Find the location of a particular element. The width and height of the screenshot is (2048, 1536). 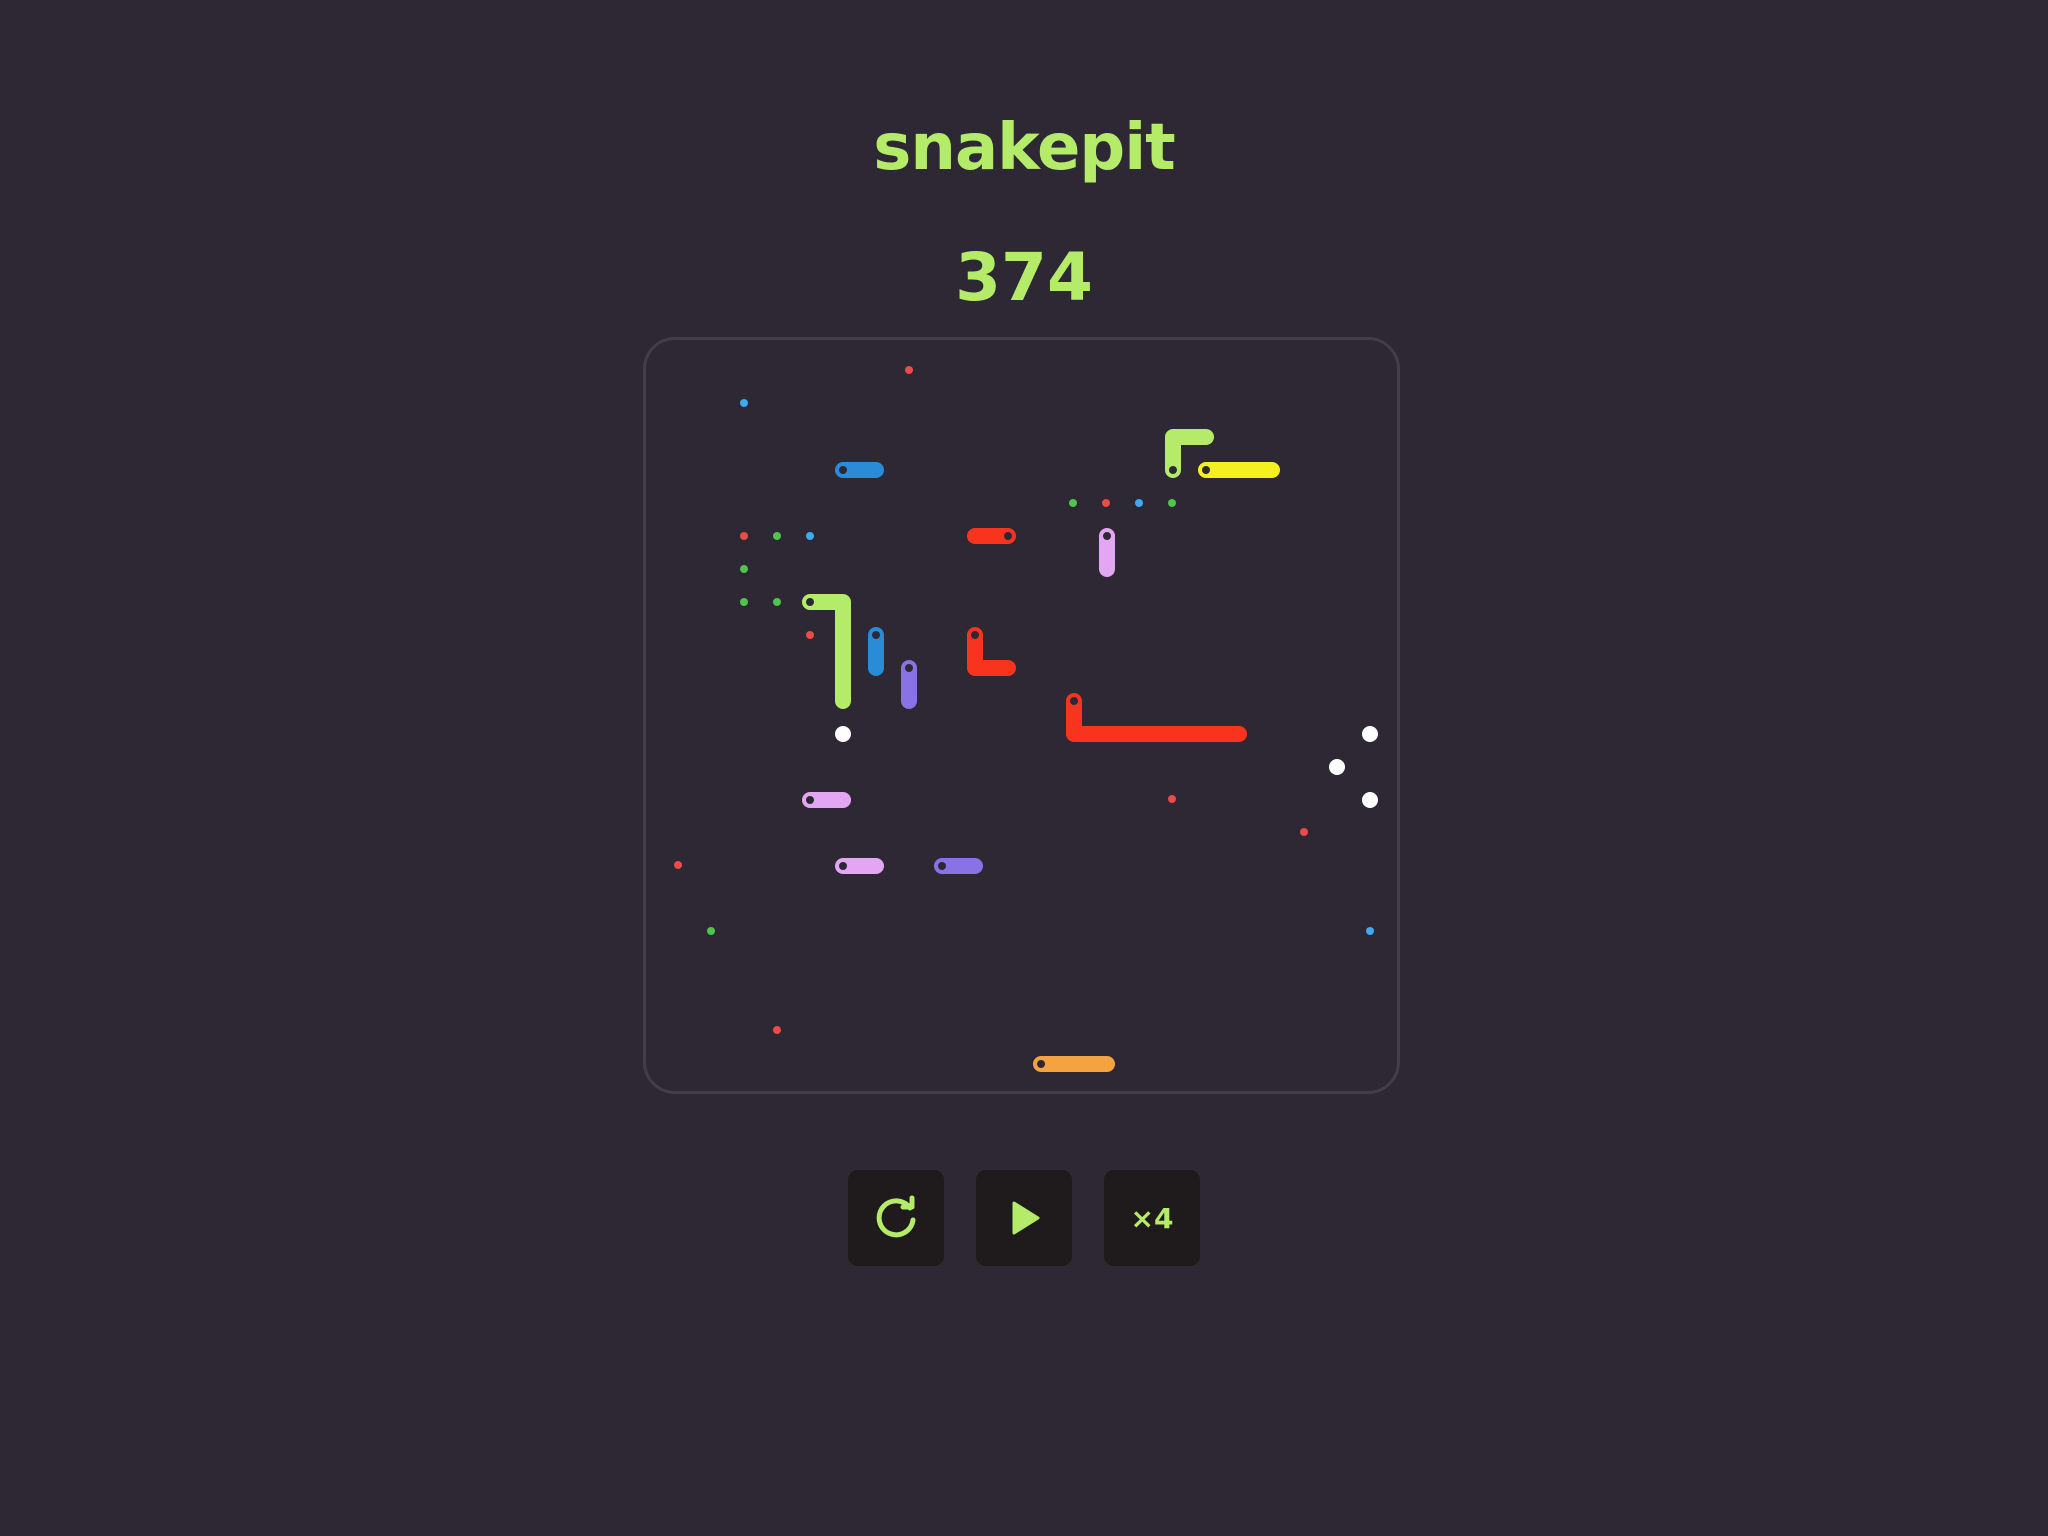

speed-label: ×4 is located at coordinates (1152, 1218).